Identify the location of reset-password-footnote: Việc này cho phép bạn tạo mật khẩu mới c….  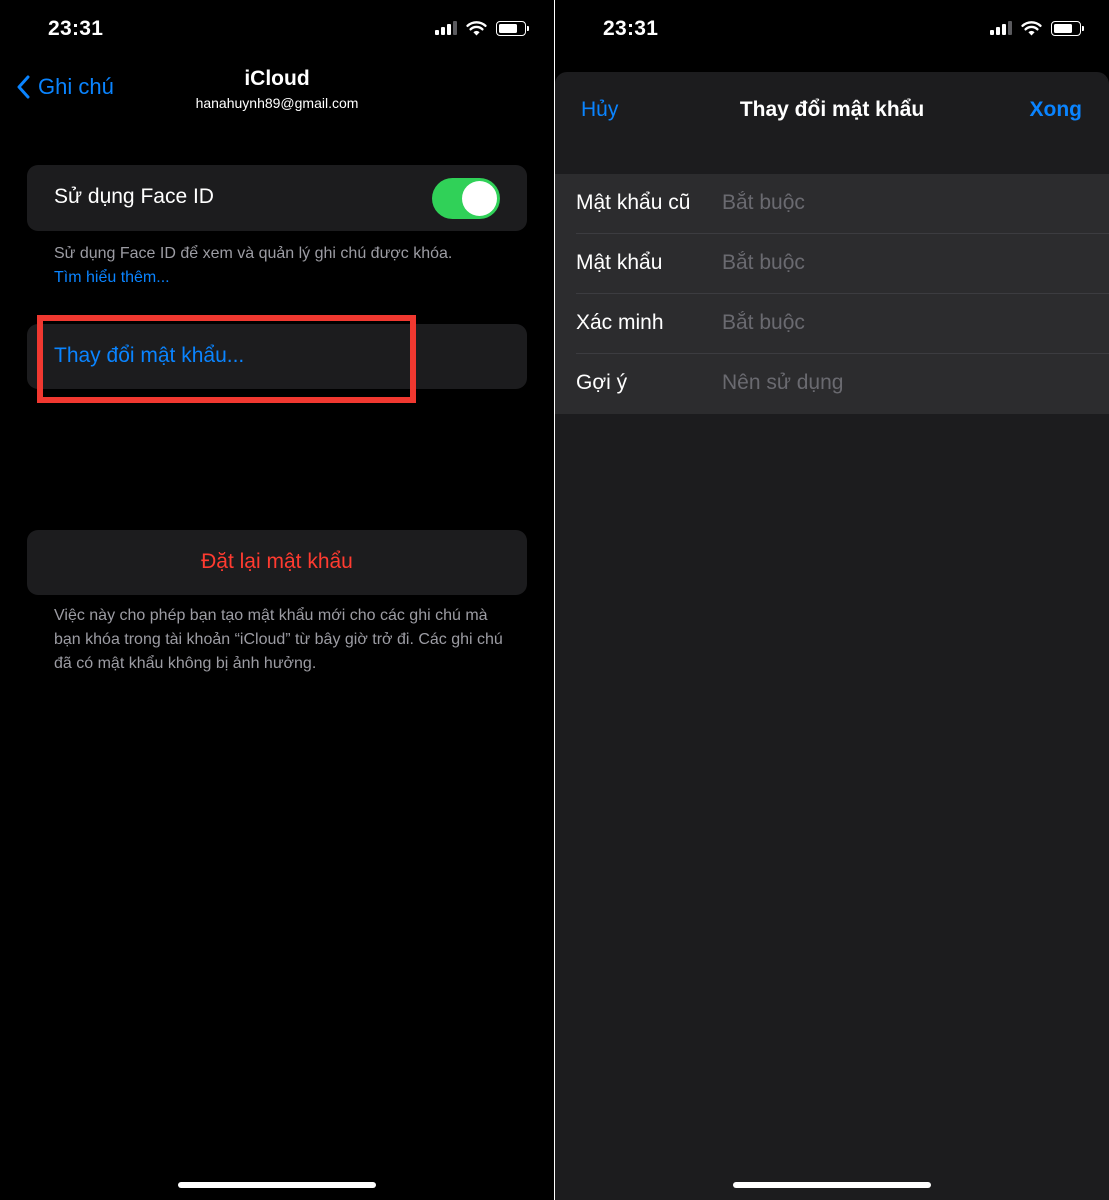
(278, 639).